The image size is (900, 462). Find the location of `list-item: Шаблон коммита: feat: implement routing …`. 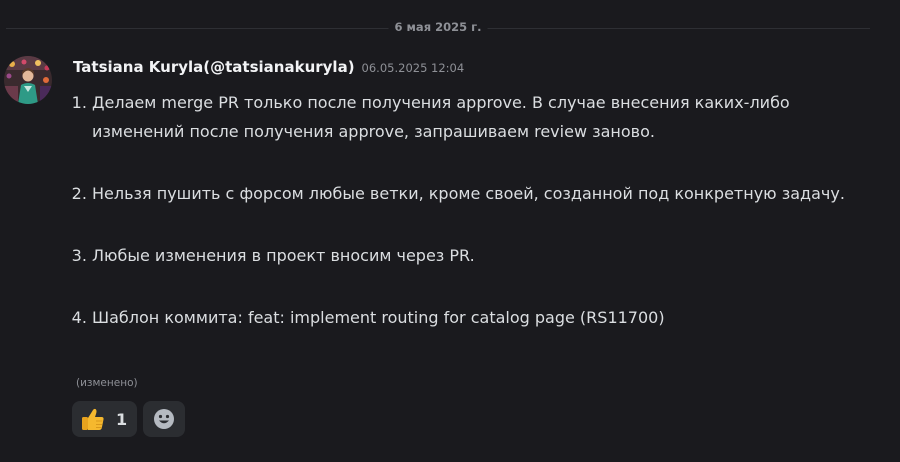

list-item: Шаблон коммита: feat: implement routing … is located at coordinates (472, 317).